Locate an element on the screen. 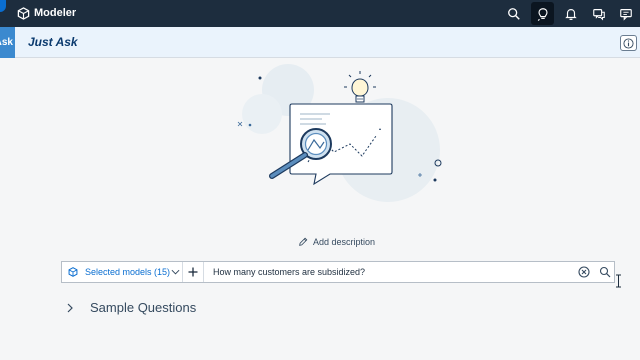  info-icon is located at coordinates (628, 43).